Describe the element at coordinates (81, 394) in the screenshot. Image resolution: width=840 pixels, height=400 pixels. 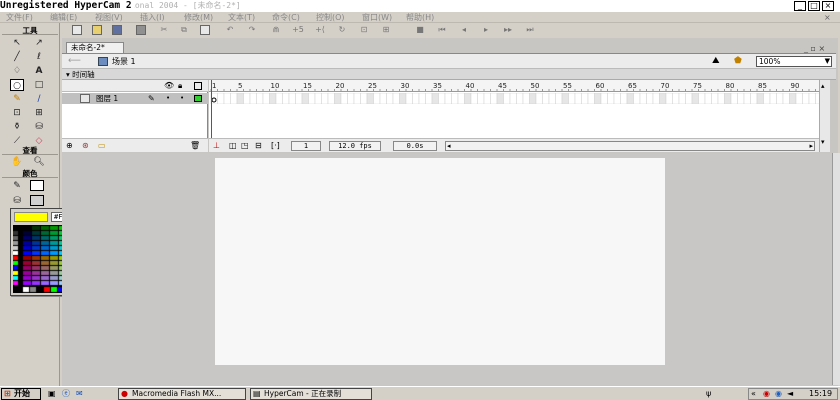
I see `outlook-icon: ✉` at that location.